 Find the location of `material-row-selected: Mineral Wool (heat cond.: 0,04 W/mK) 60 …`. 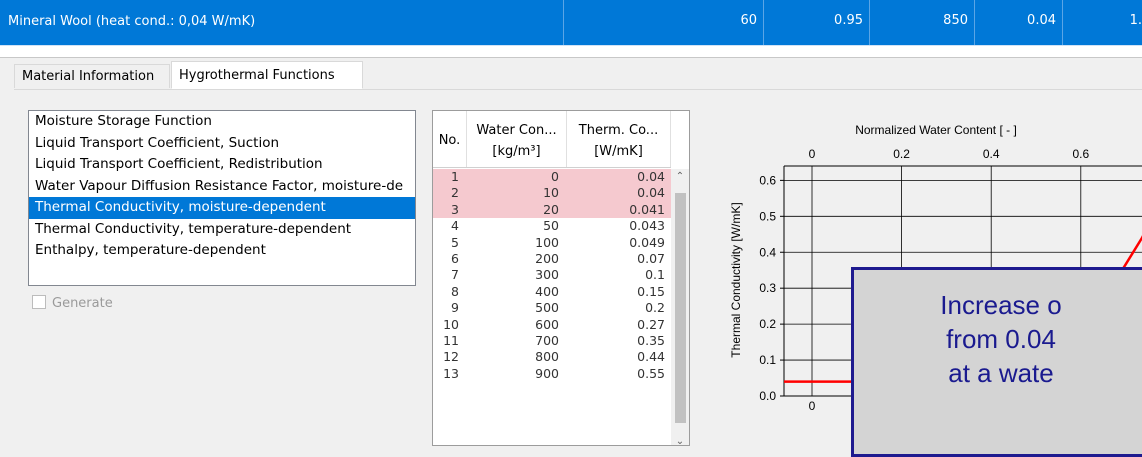

material-row-selected: Mineral Wool (heat cond.: 0,04 W/mK) 60 … is located at coordinates (571, 23).